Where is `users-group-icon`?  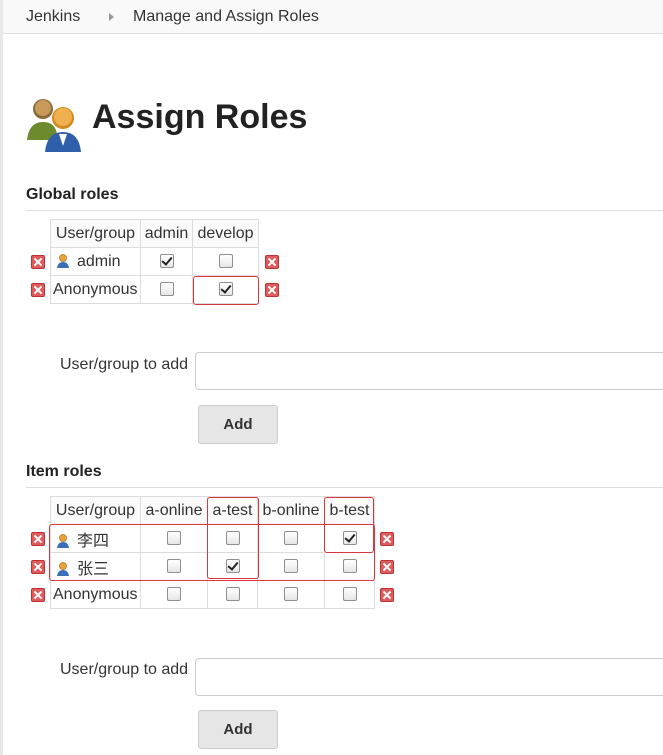 users-group-icon is located at coordinates (54, 125).